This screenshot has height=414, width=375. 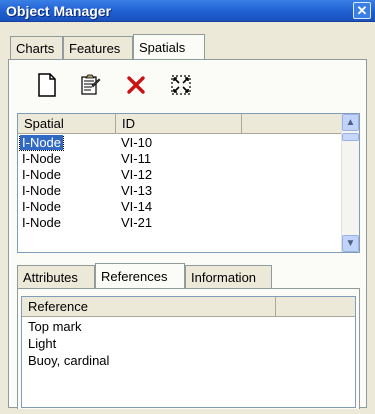 What do you see at coordinates (179, 143) in the screenshot?
I see `table-row: I-Node VI-10` at bounding box center [179, 143].